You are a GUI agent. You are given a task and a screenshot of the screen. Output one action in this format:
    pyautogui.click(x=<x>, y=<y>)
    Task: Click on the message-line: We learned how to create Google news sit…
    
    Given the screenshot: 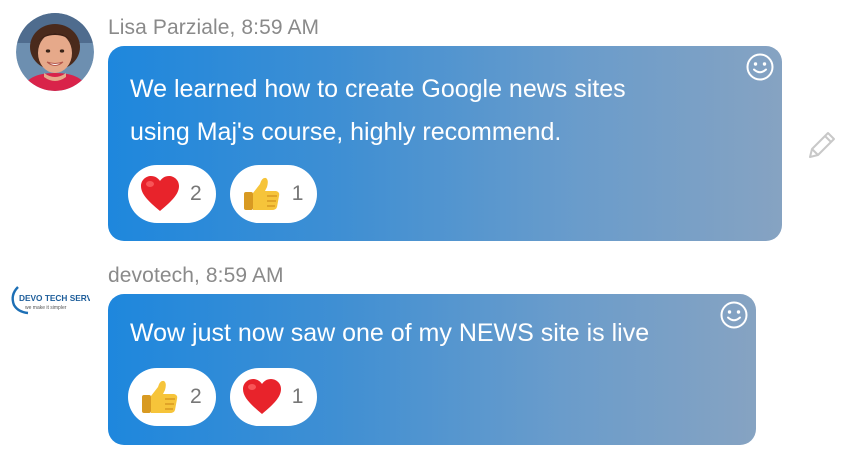 What is the action you would take?
    pyautogui.click(x=378, y=89)
    